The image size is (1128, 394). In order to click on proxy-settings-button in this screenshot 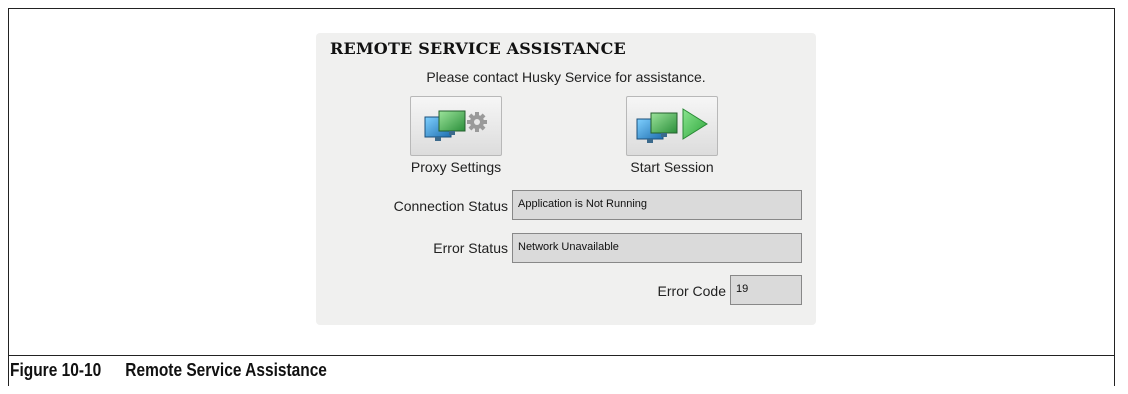, I will do `click(456, 126)`.